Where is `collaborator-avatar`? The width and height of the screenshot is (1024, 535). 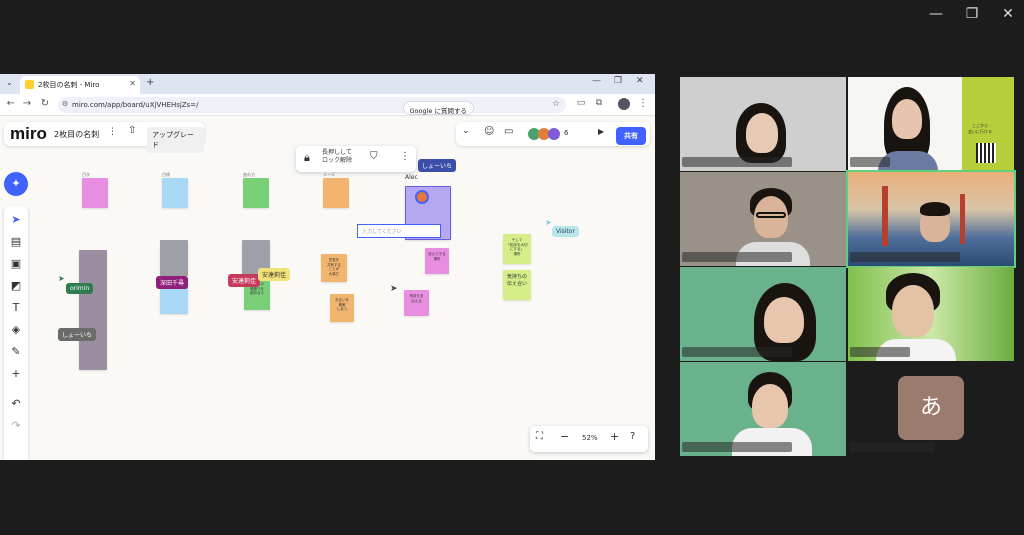
collaborator-avatar is located at coordinates (554, 134).